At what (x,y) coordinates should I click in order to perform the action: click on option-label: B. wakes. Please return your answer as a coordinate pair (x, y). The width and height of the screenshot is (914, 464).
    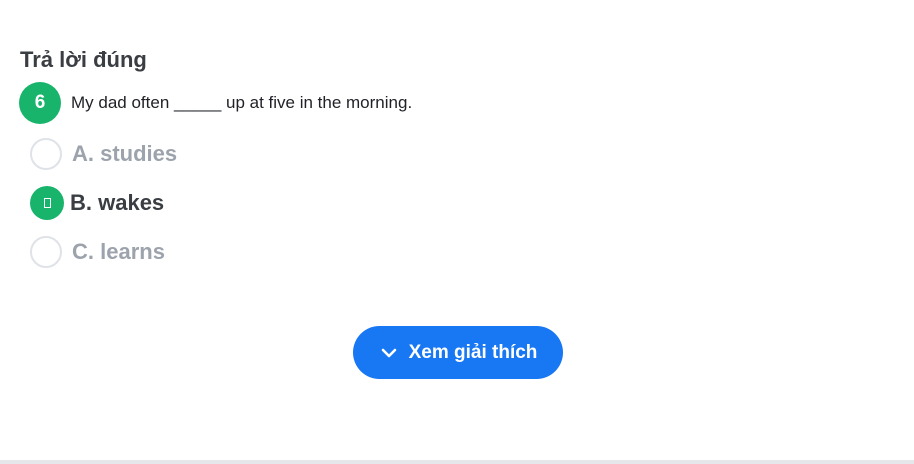
    Looking at the image, I should click on (117, 202).